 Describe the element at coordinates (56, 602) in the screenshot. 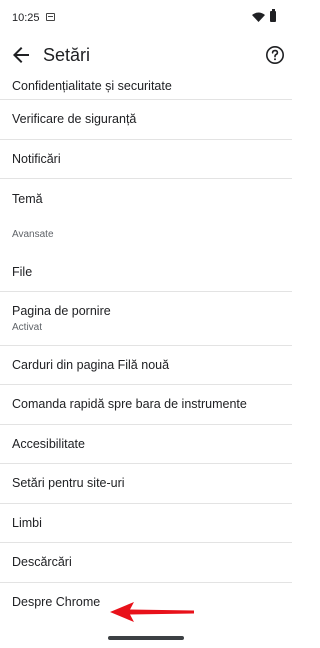

I see `settings-item-label: Despre Chrome` at that location.